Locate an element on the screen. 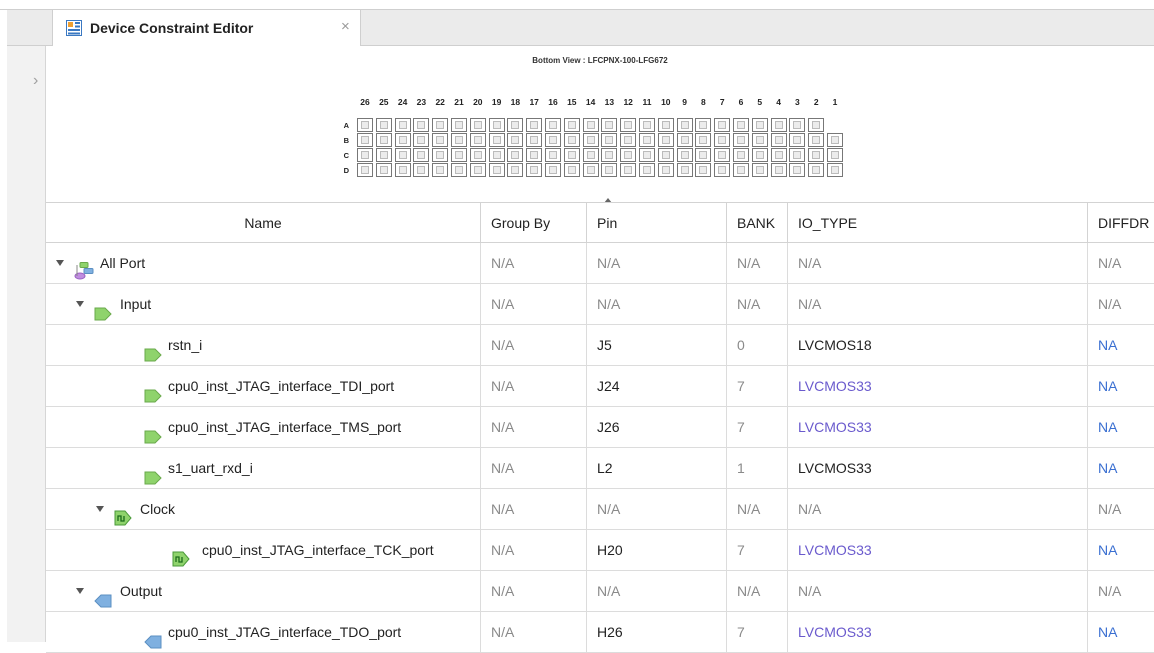  cell-pin: N/A is located at coordinates (657, 591).